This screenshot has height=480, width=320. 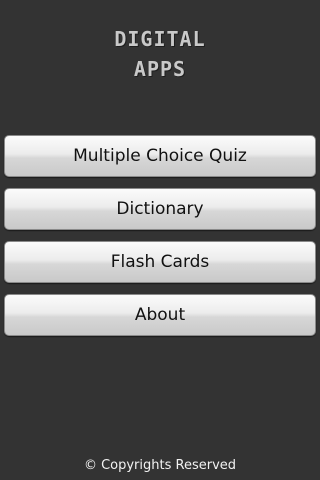 What do you see at coordinates (160, 54) in the screenshot?
I see `app-logo: DIGITAL APPS` at bounding box center [160, 54].